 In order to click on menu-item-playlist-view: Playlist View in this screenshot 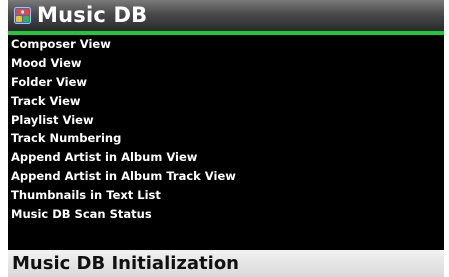, I will do `click(226, 120)`.